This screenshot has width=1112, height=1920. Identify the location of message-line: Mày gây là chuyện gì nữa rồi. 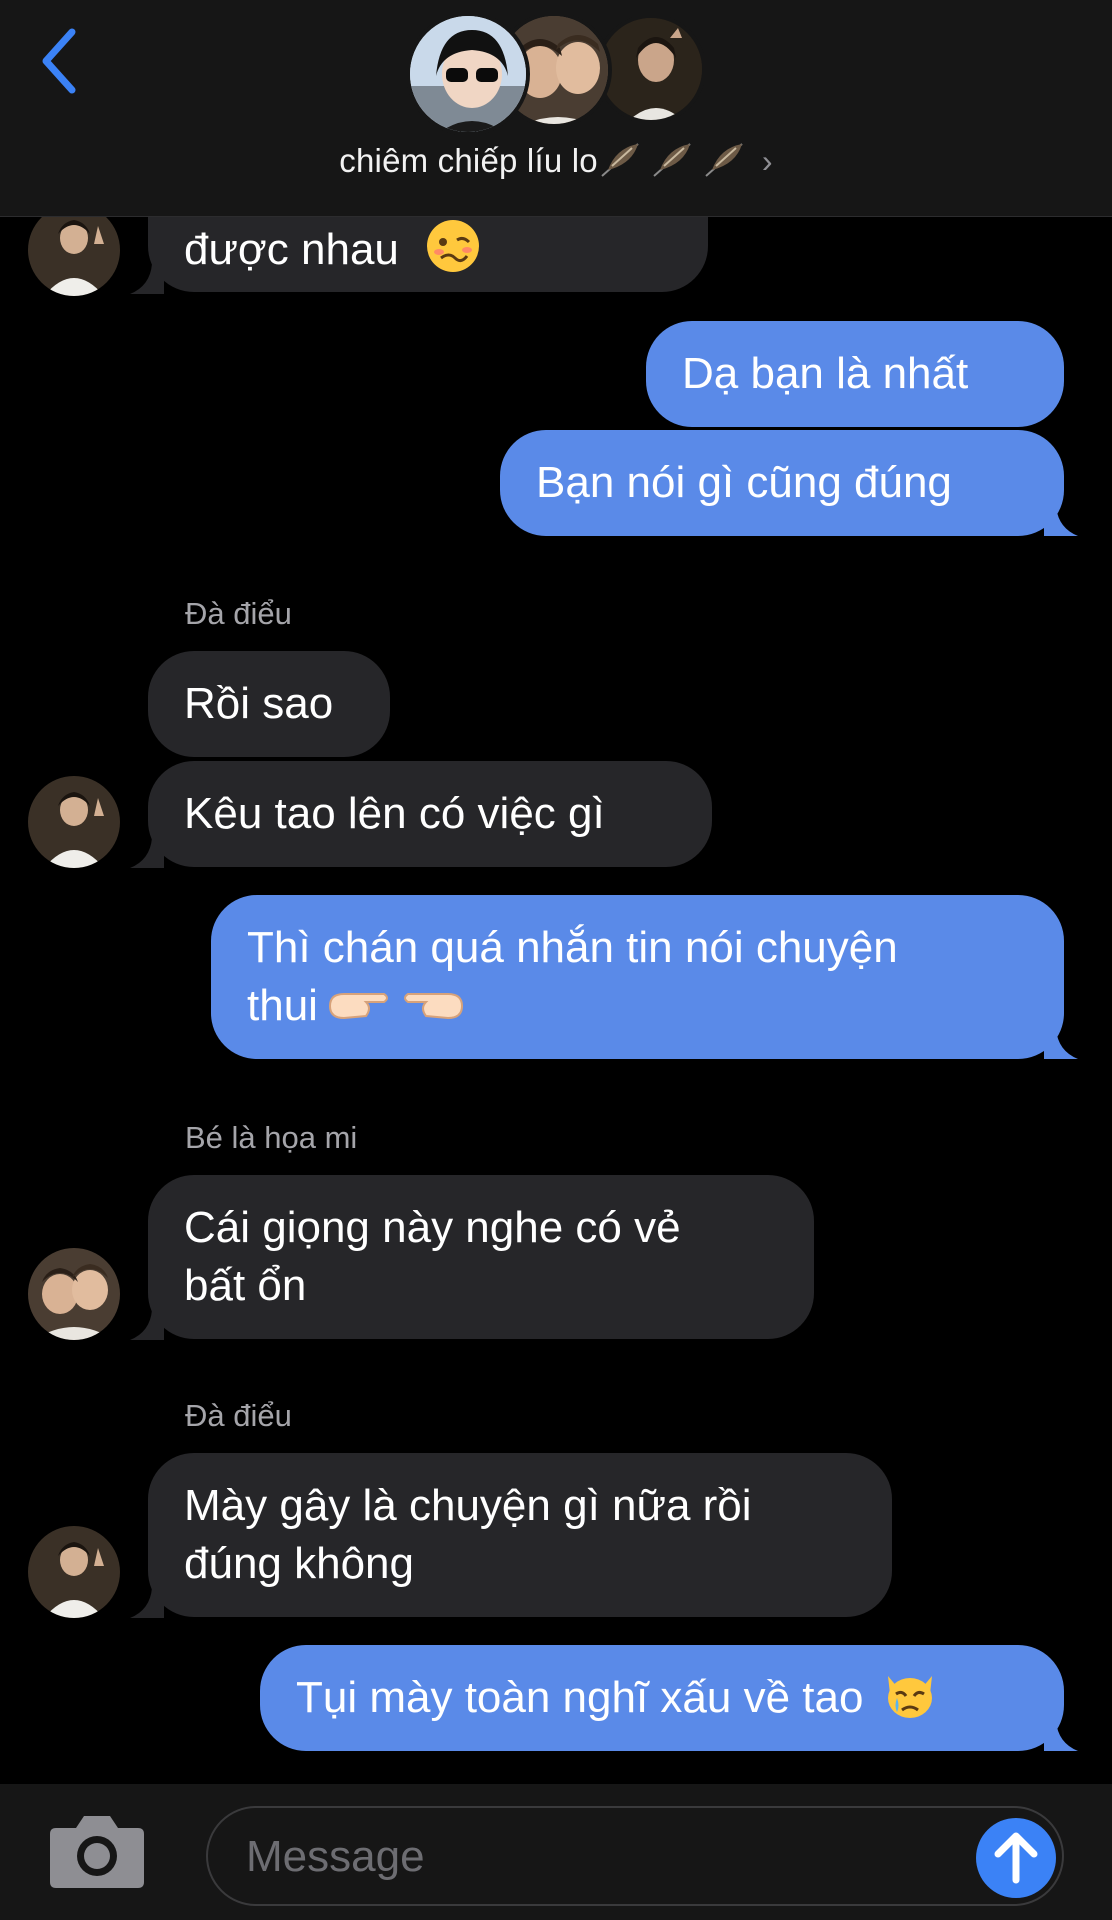
(468, 1505).